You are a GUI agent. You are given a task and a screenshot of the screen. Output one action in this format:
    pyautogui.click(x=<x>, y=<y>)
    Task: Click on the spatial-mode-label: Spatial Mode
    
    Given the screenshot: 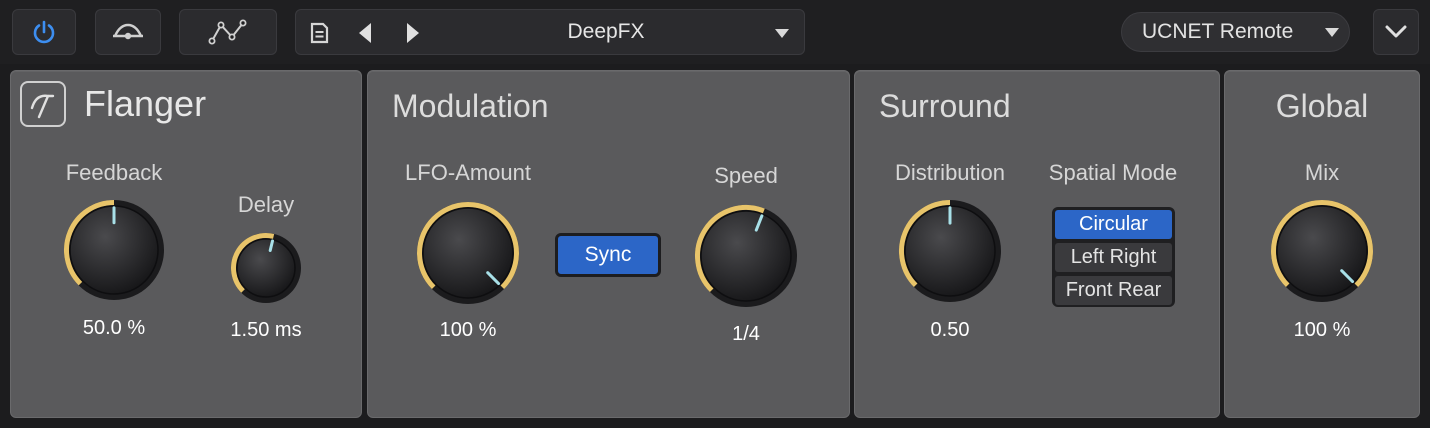 What is the action you would take?
    pyautogui.click(x=1113, y=172)
    